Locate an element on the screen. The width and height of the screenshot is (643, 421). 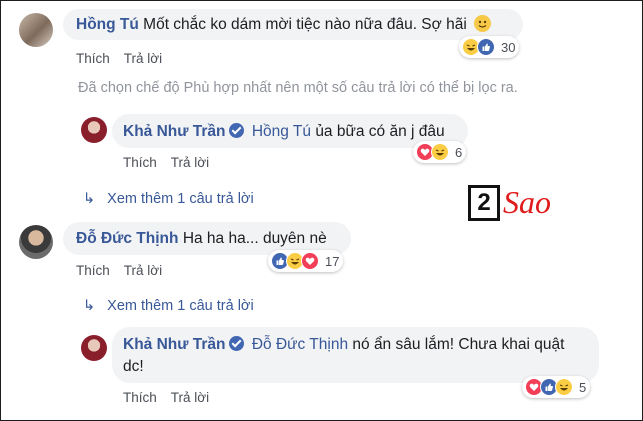
smile-emoji-icon is located at coordinates (483, 23).